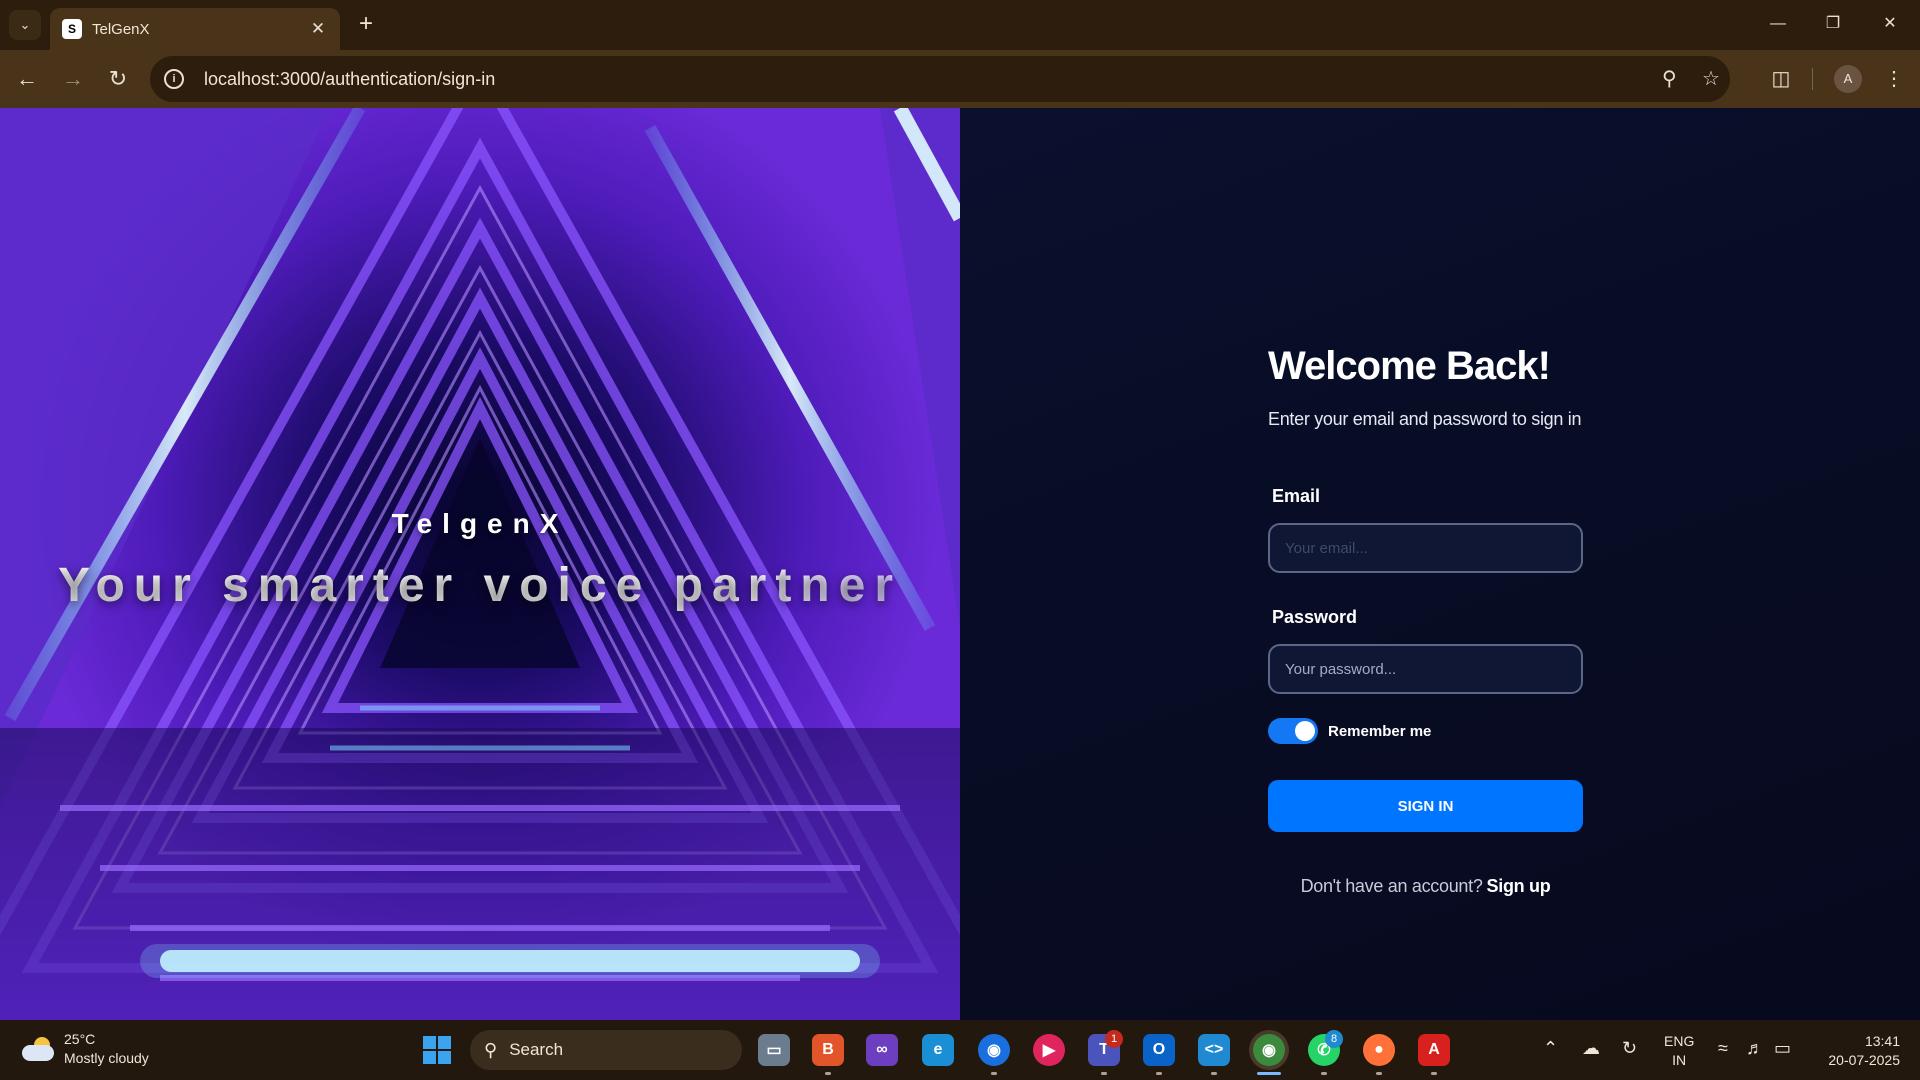 The height and width of the screenshot is (1080, 1920). What do you see at coordinates (349, 79) in the screenshot?
I see `url-text: localhost:3000/authentication/sign-in` at bounding box center [349, 79].